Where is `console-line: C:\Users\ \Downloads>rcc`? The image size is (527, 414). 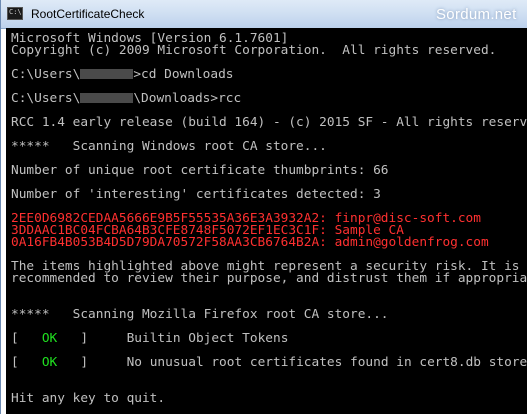
console-line: C:\Users\ \Downloads>rcc is located at coordinates (126, 98).